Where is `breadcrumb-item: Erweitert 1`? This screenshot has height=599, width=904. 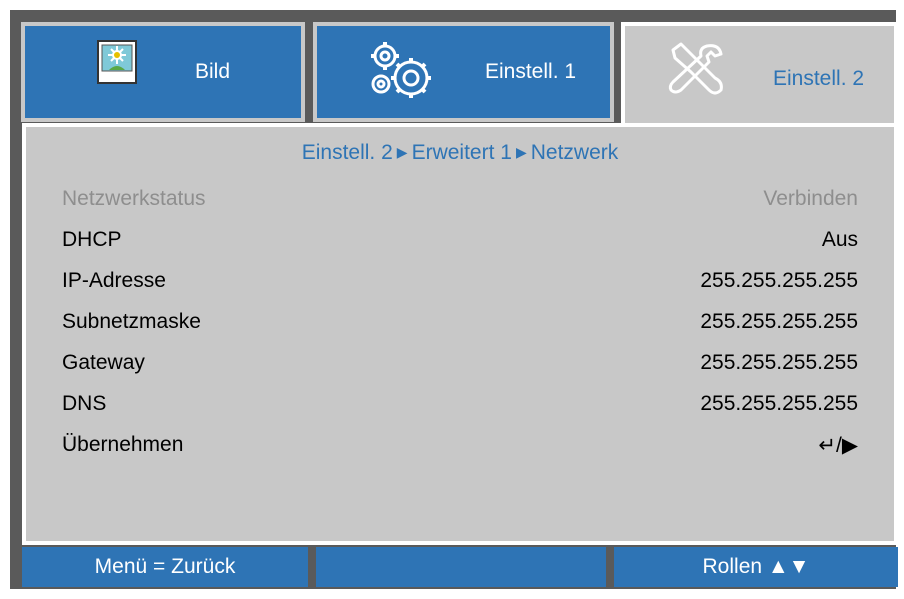
breadcrumb-item: Erweitert 1 is located at coordinates (461, 152).